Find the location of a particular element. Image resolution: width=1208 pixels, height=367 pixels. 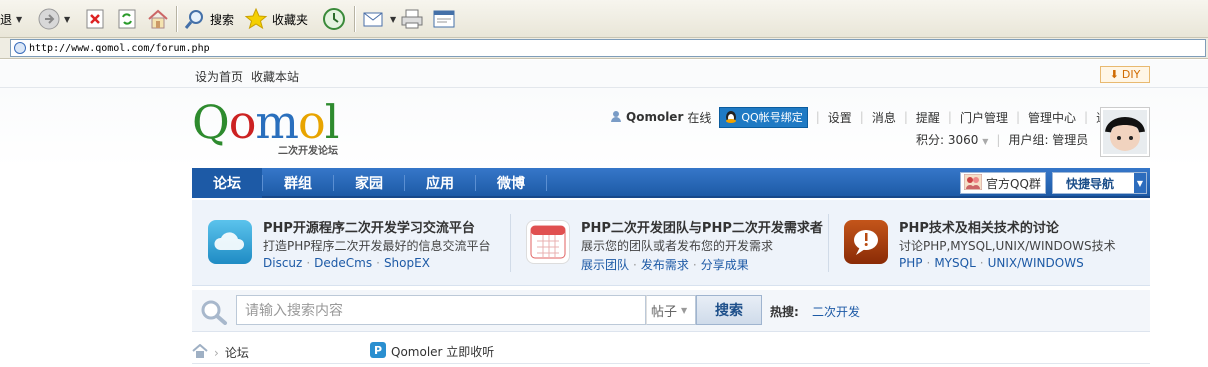

magnifier-icon is located at coordinates (195, 19).